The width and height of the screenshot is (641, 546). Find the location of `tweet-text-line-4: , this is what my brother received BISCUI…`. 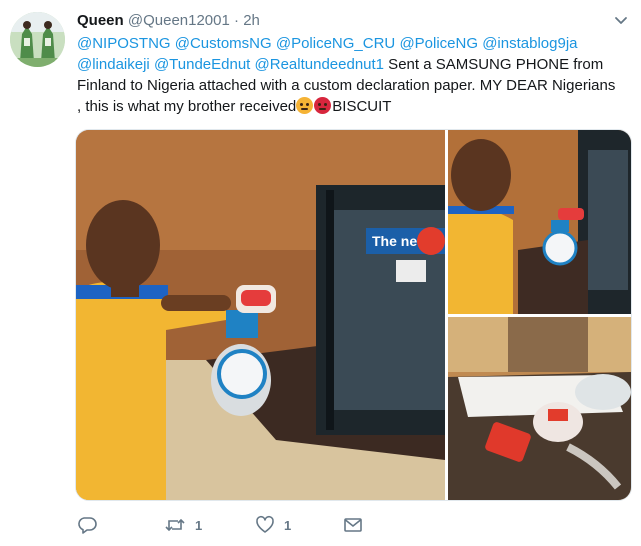

tweet-text-line-4: , this is what my brother received BISCUI… is located at coordinates (355, 106).